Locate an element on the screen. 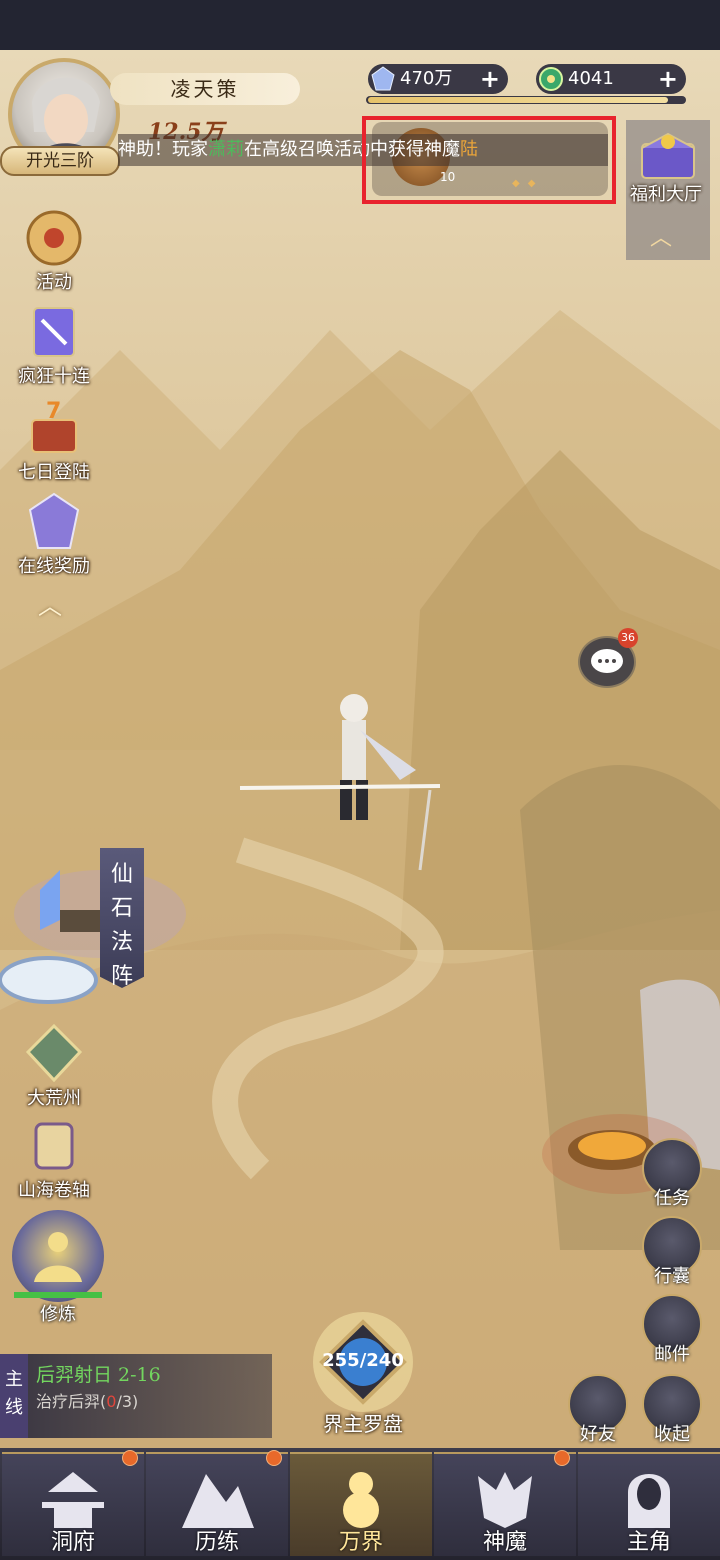 This screenshot has height=1560, width=720. cultivate-button is located at coordinates (58, 1256).